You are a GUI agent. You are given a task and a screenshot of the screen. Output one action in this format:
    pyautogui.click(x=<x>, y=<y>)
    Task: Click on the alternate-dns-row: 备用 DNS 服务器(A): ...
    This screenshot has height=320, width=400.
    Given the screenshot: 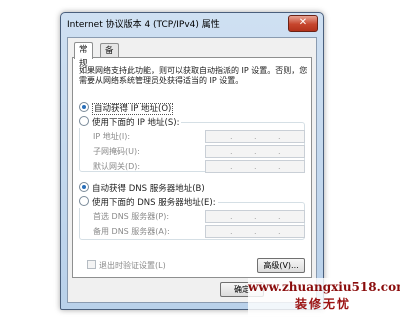 What is the action you would take?
    pyautogui.click(x=199, y=231)
    